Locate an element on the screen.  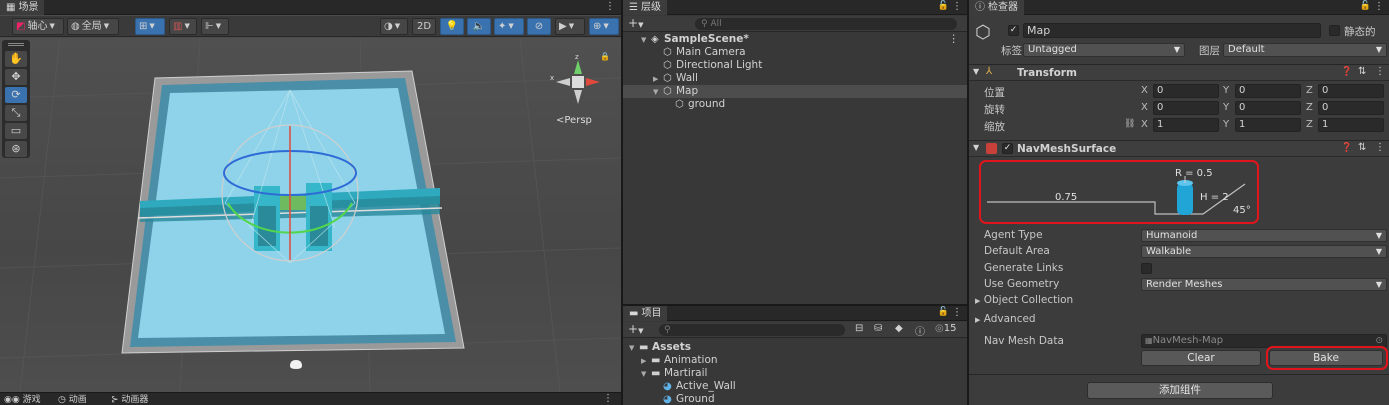
transform-tool-button: ⊛ is located at coordinates (16, 149).